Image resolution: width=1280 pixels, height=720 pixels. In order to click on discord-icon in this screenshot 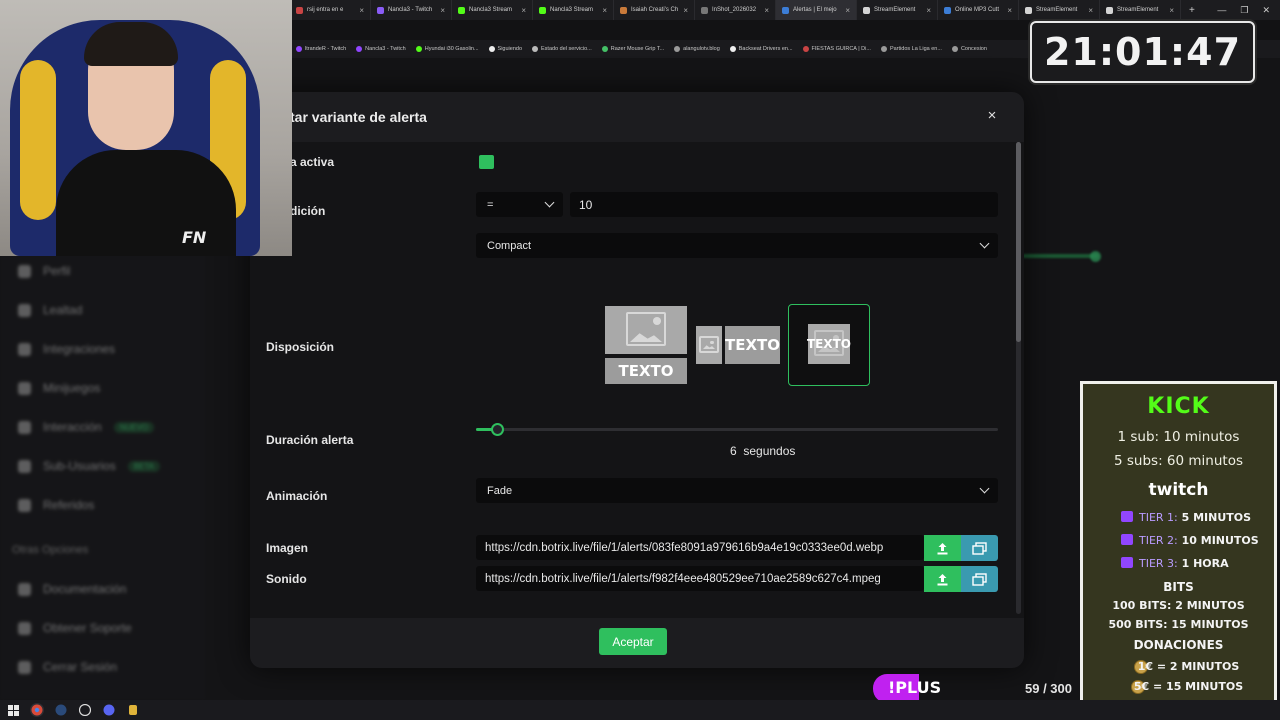, I will do `click(109, 710)`.